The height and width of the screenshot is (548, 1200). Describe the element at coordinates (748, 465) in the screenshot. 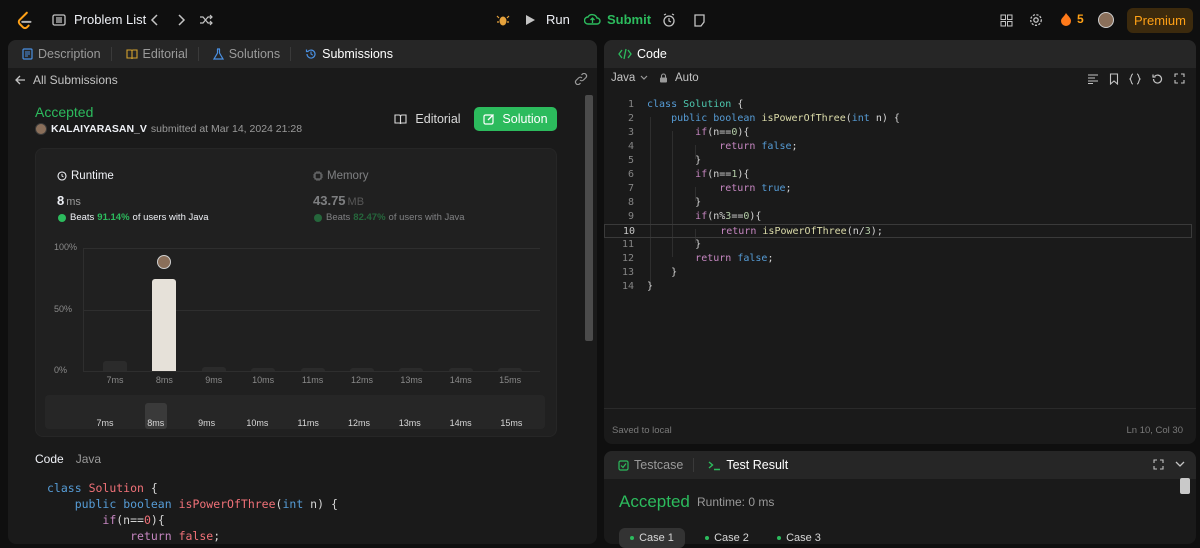

I see `tab-test-result: Test Result` at that location.